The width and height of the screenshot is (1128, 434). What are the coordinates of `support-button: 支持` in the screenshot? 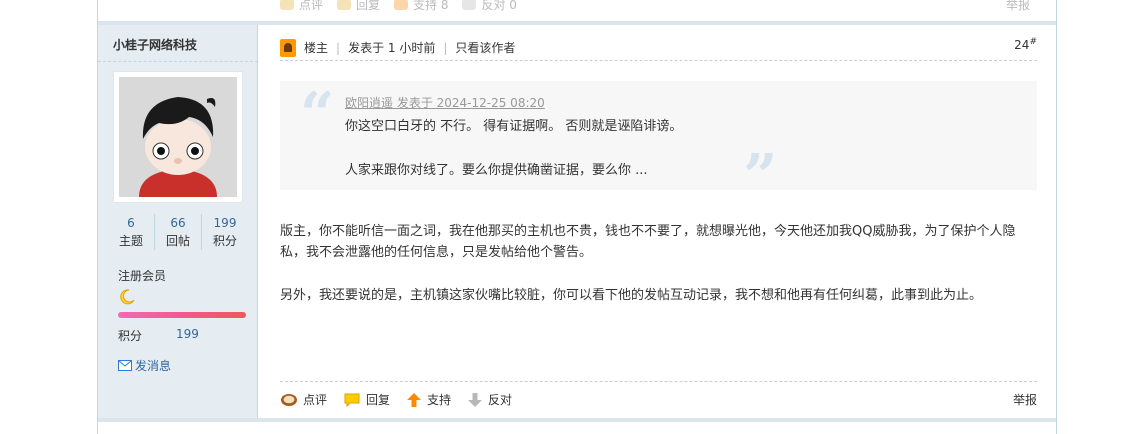 It's located at (428, 399).